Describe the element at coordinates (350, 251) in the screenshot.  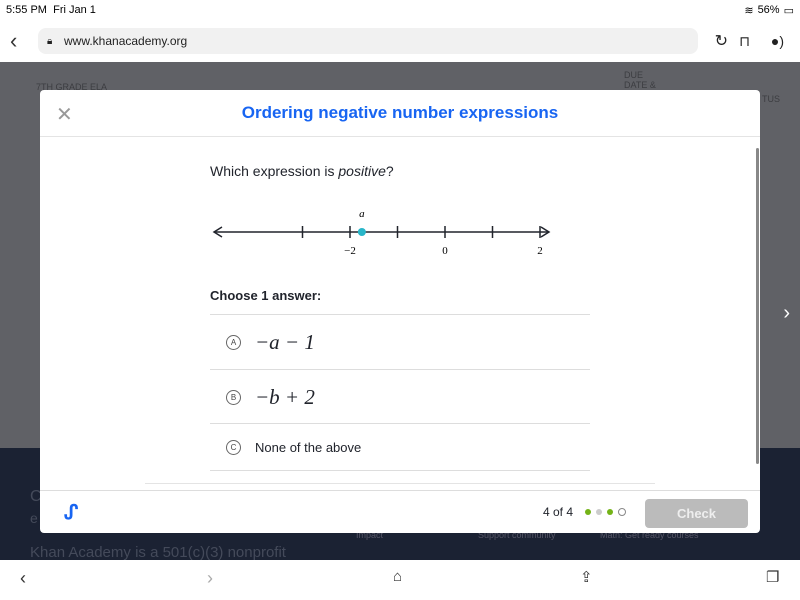
I see `tick-label: −2` at that location.